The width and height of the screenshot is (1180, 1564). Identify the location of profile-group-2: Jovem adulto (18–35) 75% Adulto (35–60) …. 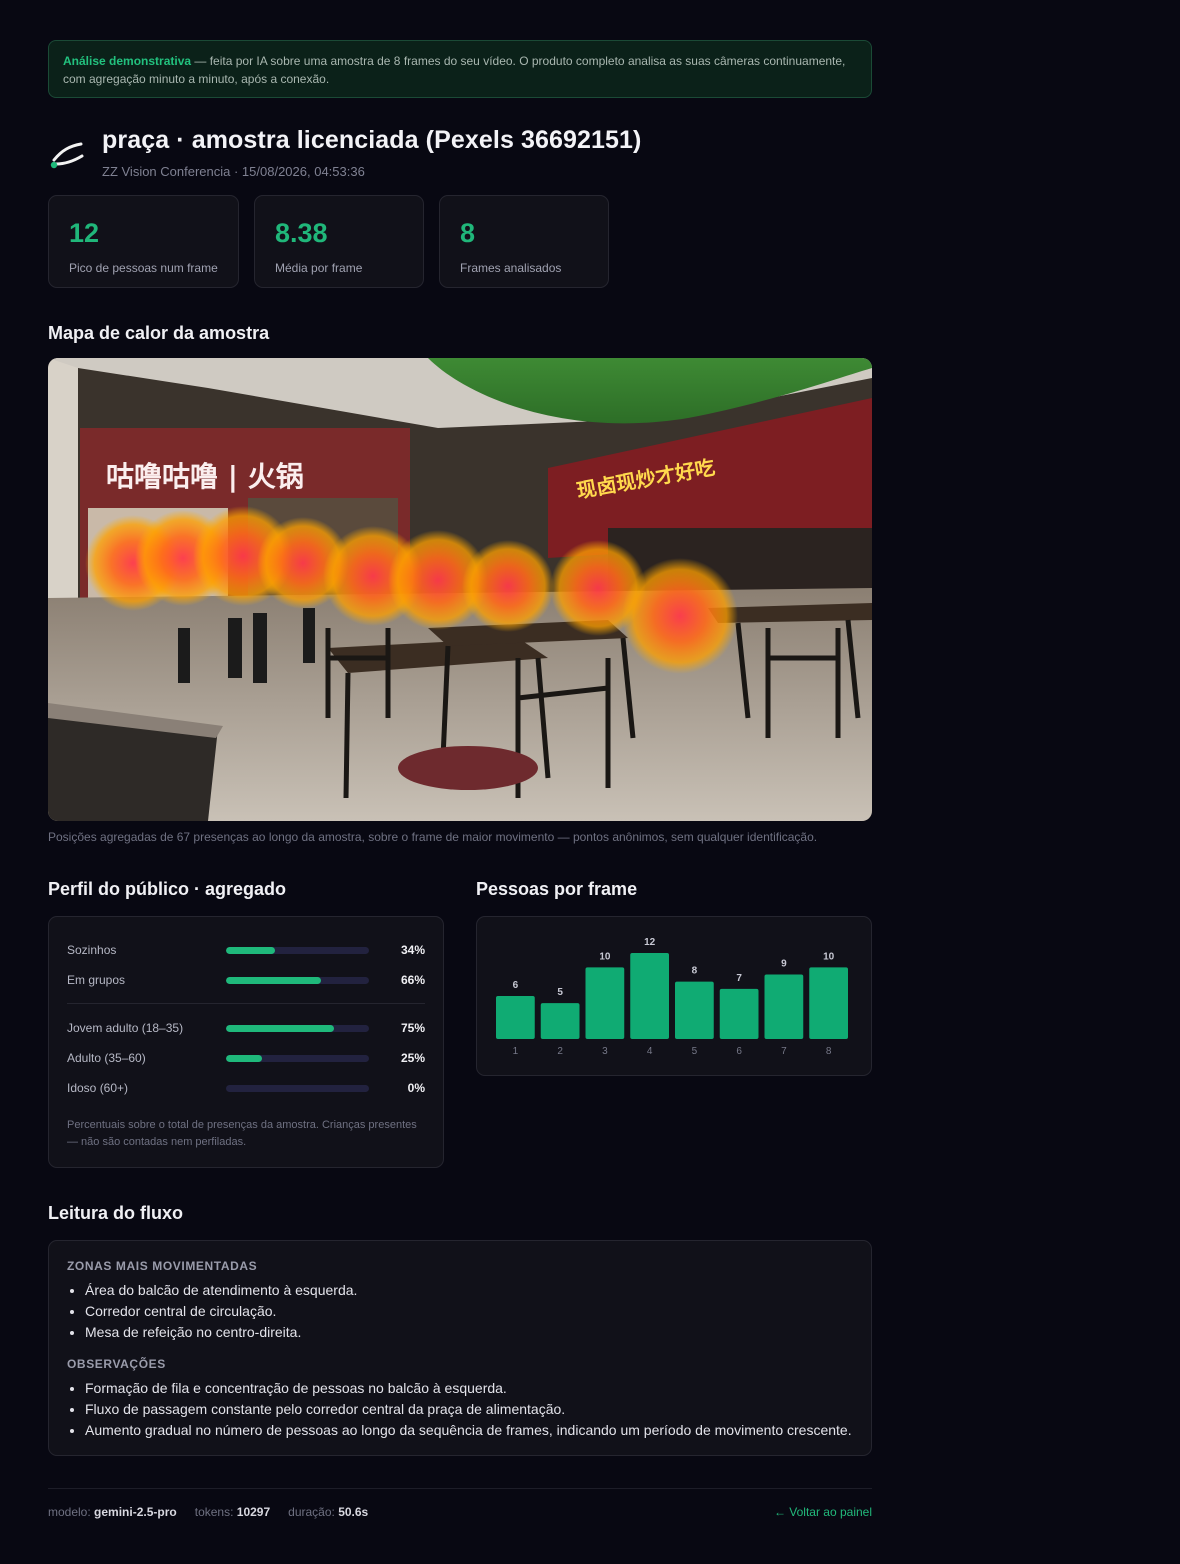
(246, 1058).